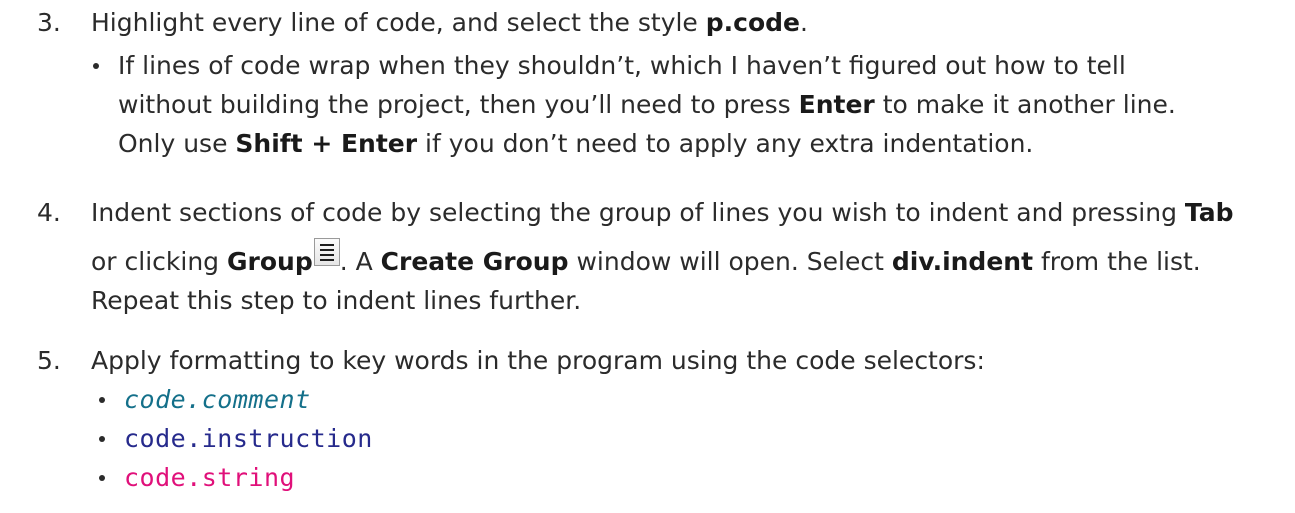  Describe the element at coordinates (159, 261) in the screenshot. I see `text-run: or clicking` at that location.